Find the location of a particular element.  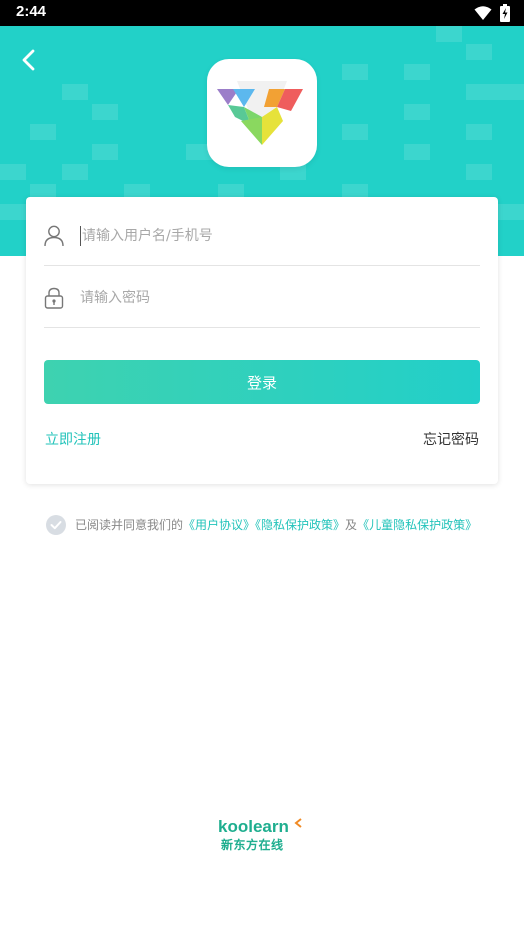

agreement-text: 已阅读并同意我们的《用户协议》《隐私保护政策》及《儿童隐私保护政策》 is located at coordinates (280, 525).